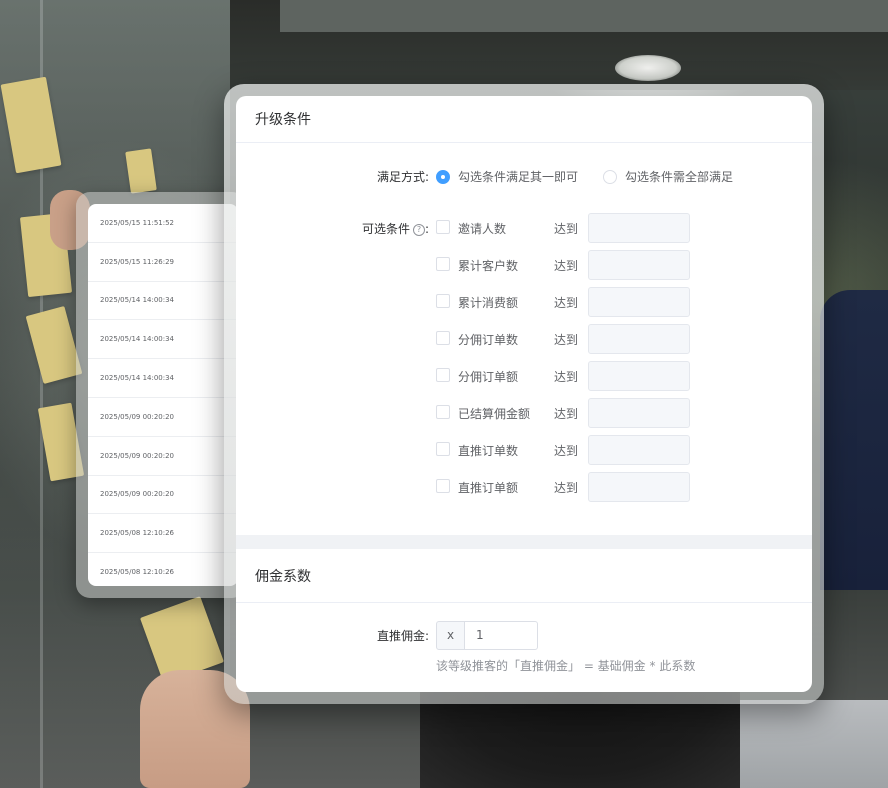 The height and width of the screenshot is (788, 888). Describe the element at coordinates (426, 229) in the screenshot. I see `conditions-colon: :` at that location.